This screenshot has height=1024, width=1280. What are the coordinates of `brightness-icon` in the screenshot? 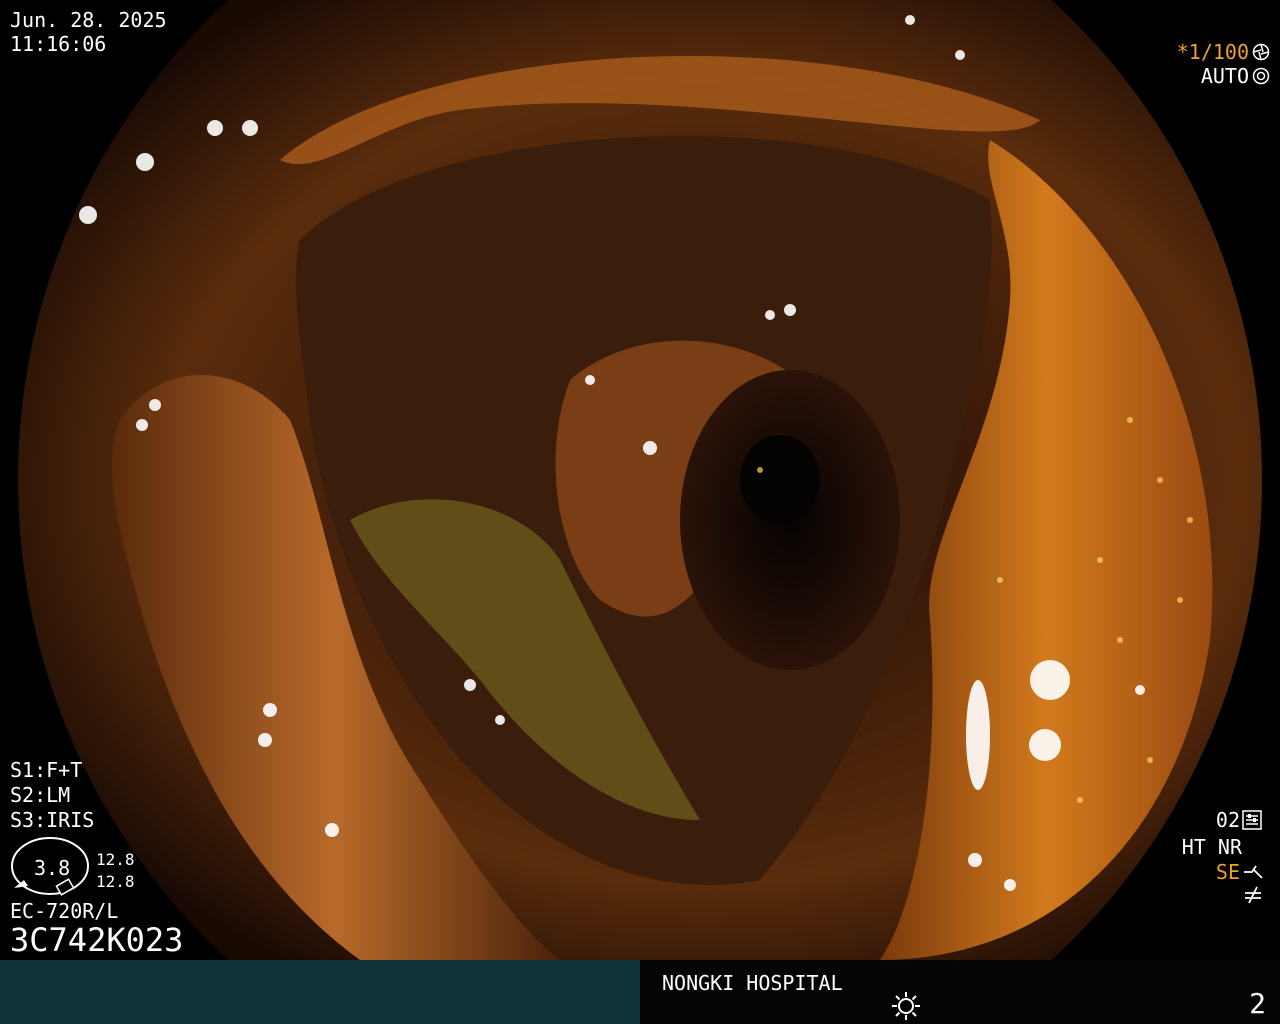 It's located at (906, 1006).